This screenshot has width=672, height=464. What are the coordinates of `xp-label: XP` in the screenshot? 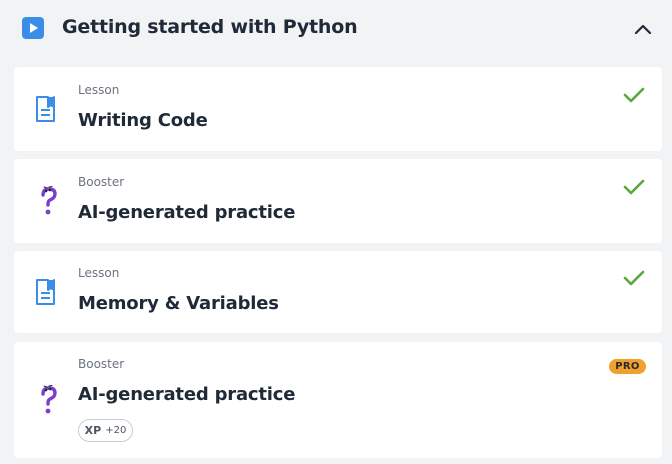 It's located at (93, 430).